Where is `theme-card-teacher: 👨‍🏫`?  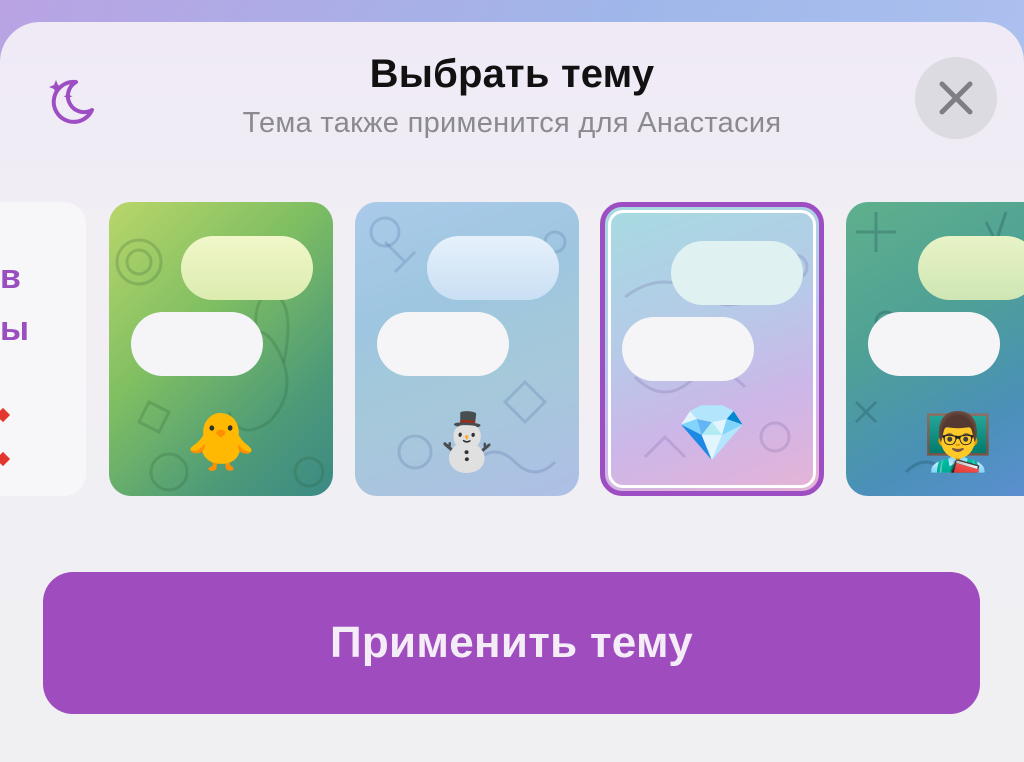 theme-card-teacher: 👨‍🏫 is located at coordinates (935, 349).